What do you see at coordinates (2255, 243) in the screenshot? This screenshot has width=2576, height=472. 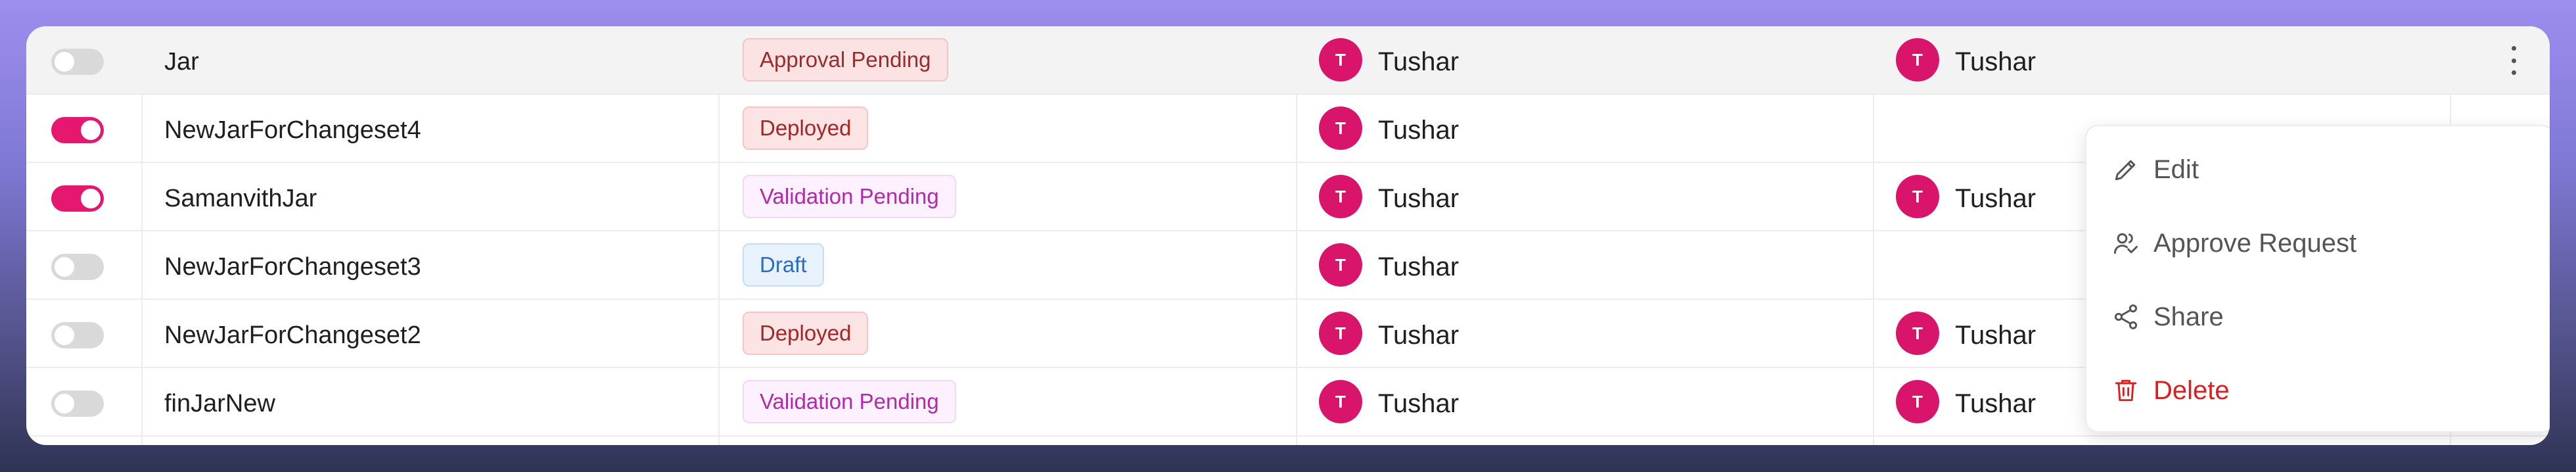 I see `menu-item-label: Approve Request` at bounding box center [2255, 243].